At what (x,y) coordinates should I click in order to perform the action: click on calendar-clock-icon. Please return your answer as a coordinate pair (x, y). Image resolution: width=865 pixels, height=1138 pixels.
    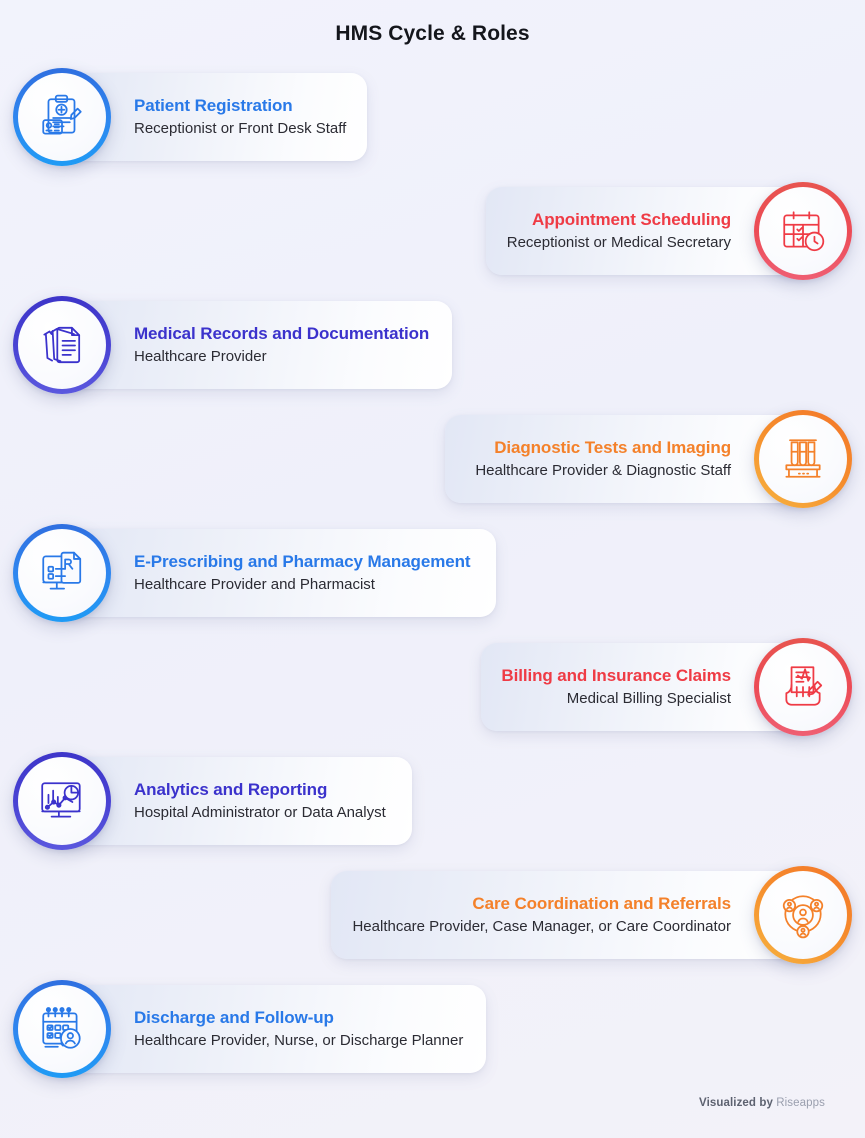
    Looking at the image, I should click on (803, 231).